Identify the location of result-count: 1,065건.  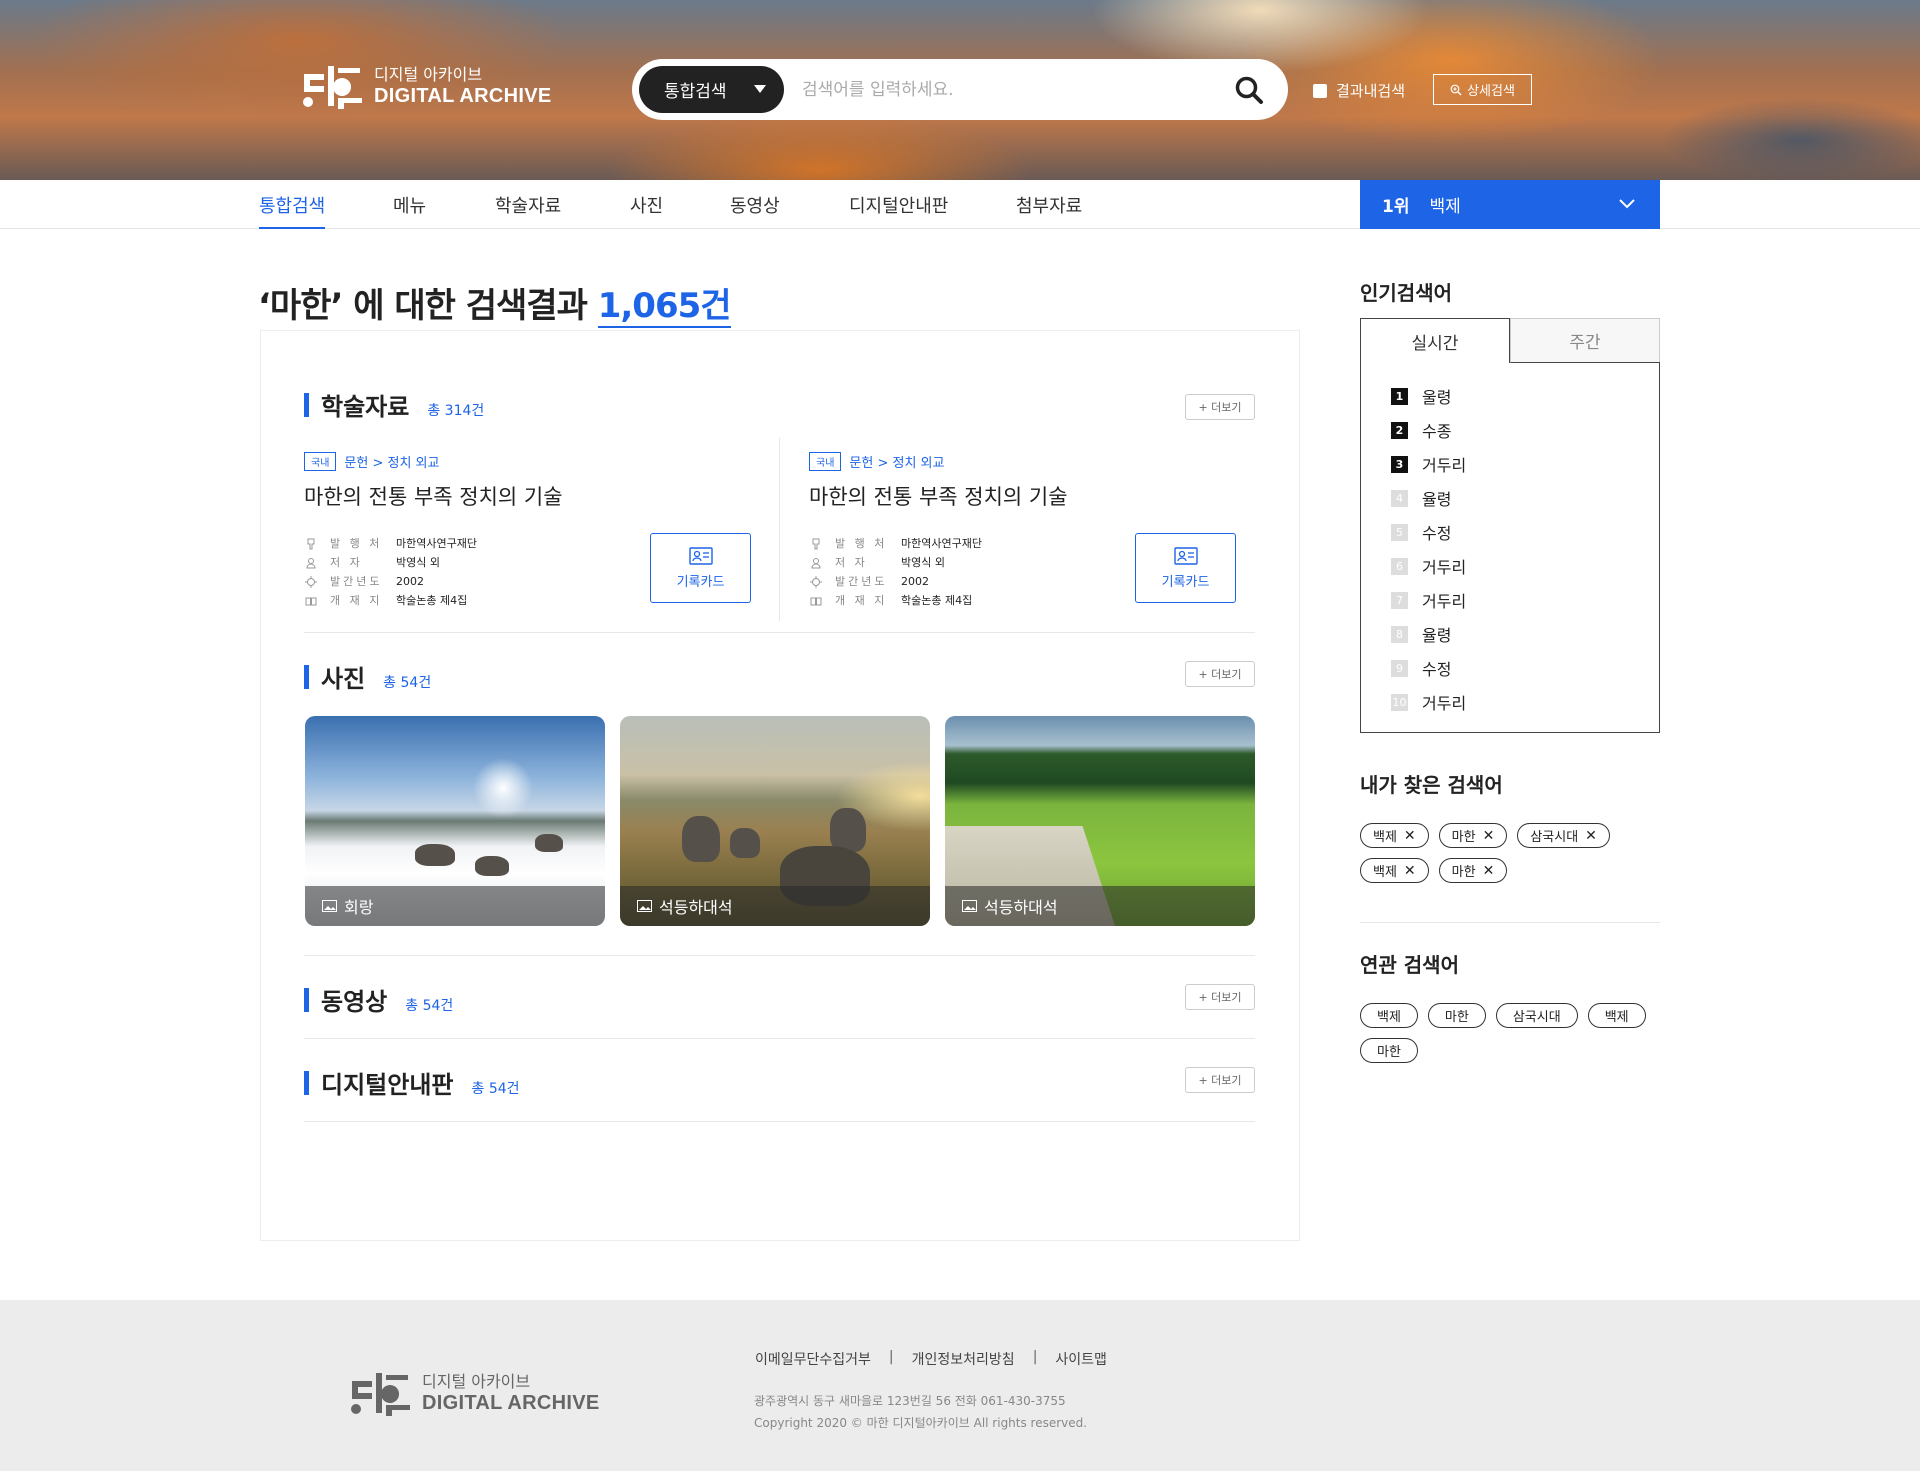
(664, 307).